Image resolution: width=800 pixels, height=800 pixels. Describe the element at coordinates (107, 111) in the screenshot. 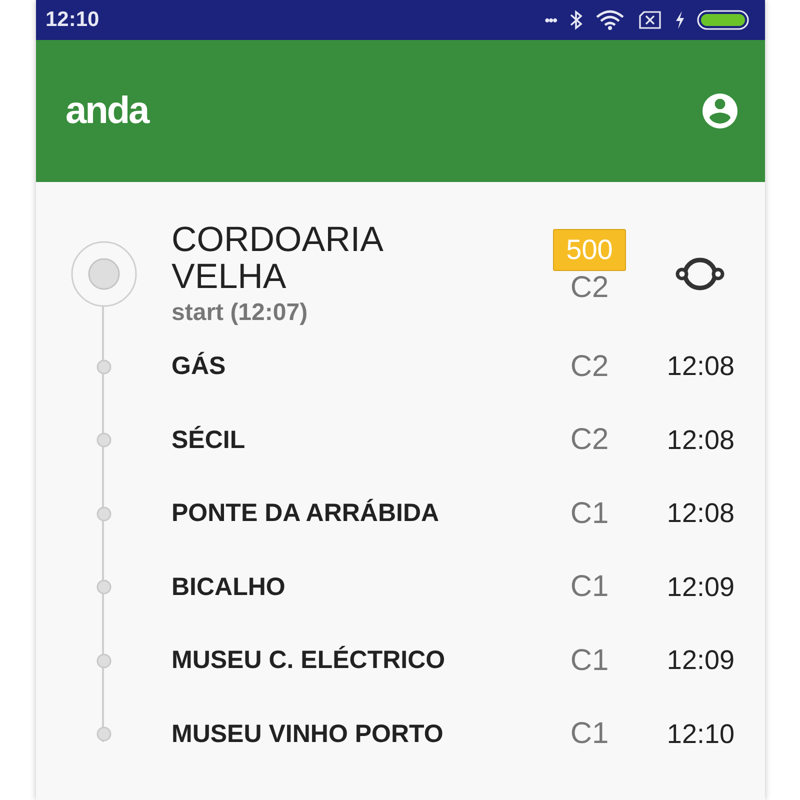

I see `app-logo: anda` at that location.